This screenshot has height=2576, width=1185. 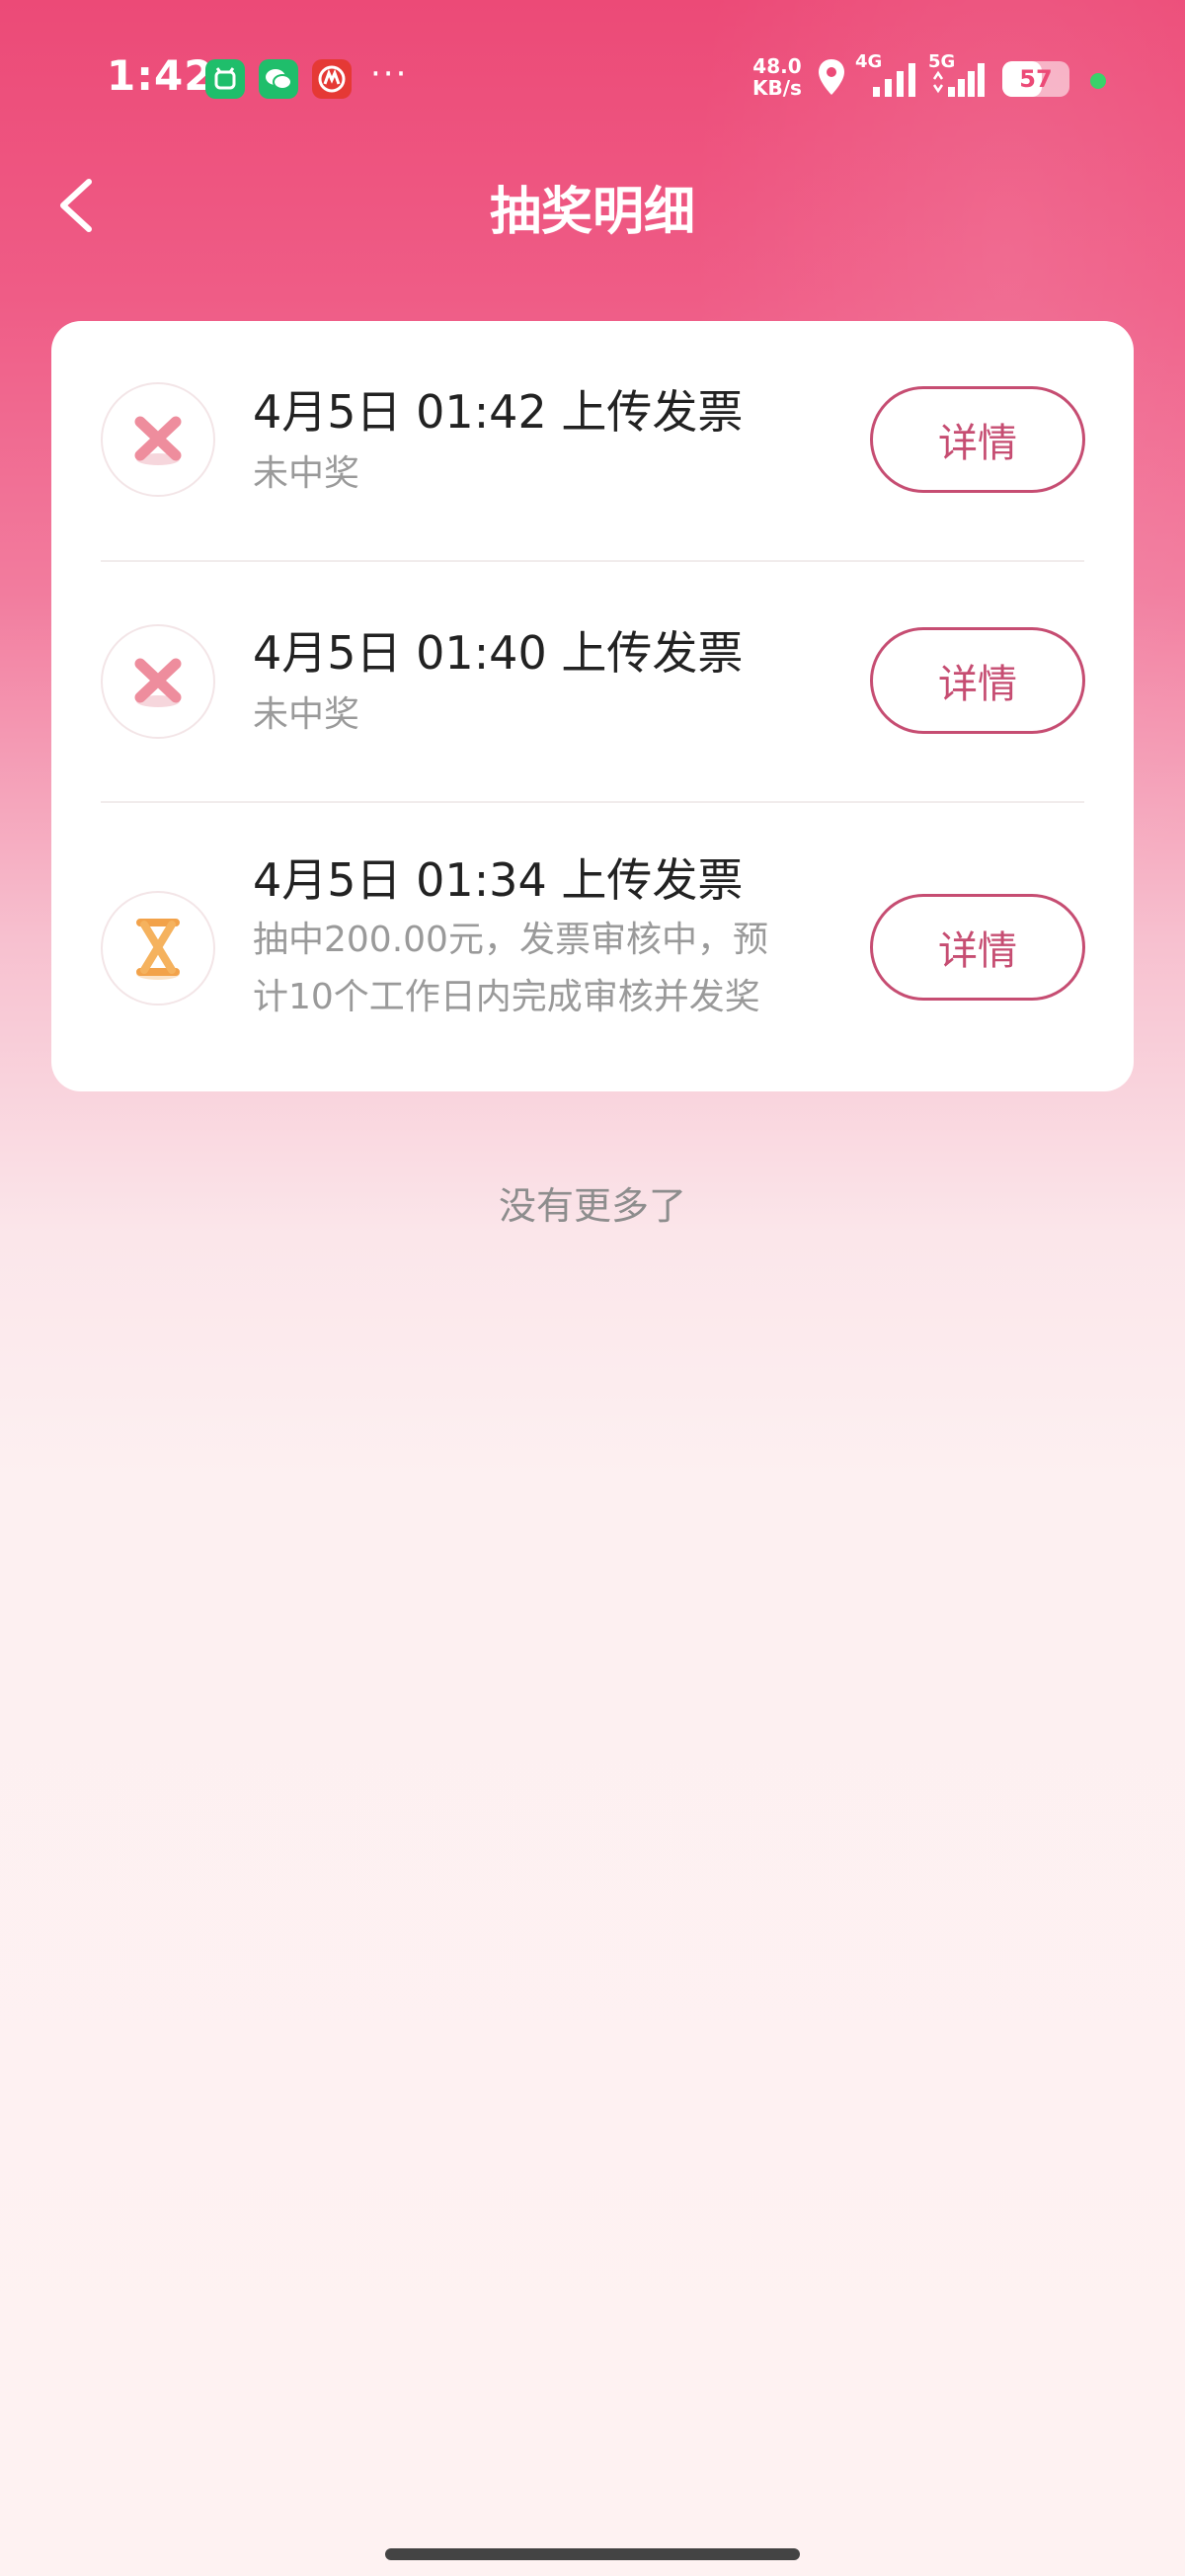 I want to click on signal-5g-icon, so click(x=959, y=80).